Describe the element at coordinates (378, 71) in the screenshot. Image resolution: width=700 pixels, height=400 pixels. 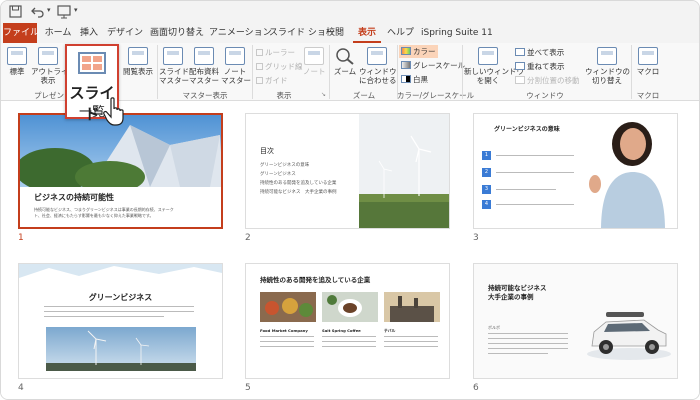
I see `fit-label-1: ウィンドウ` at that location.